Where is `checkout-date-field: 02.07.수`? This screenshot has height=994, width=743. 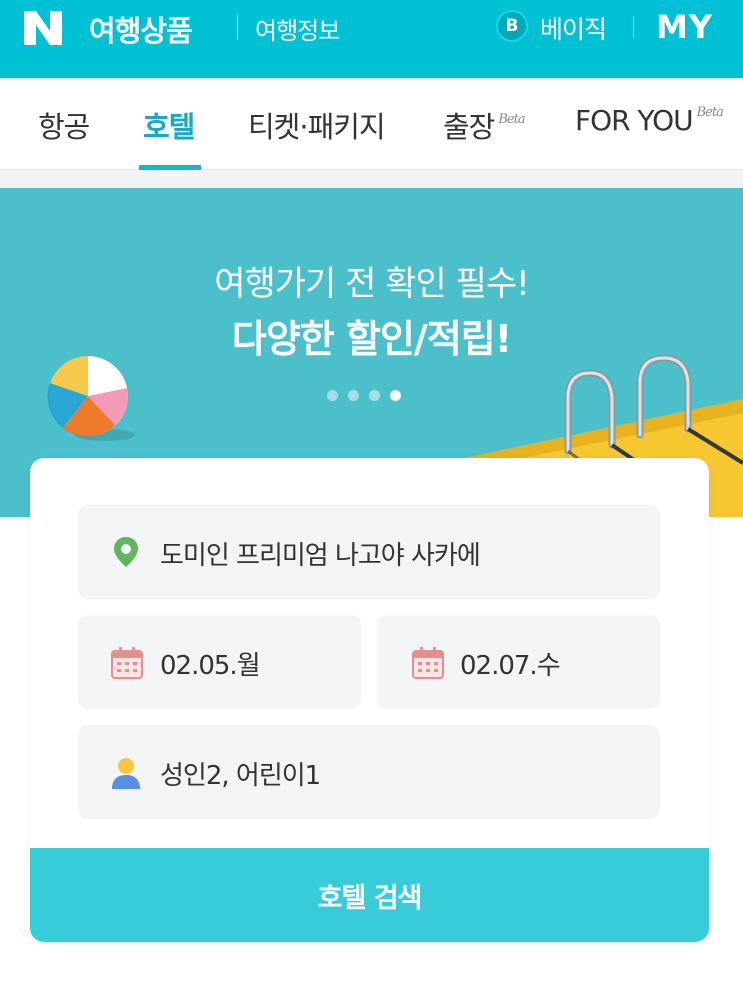 checkout-date-field: 02.07.수 is located at coordinates (518, 662).